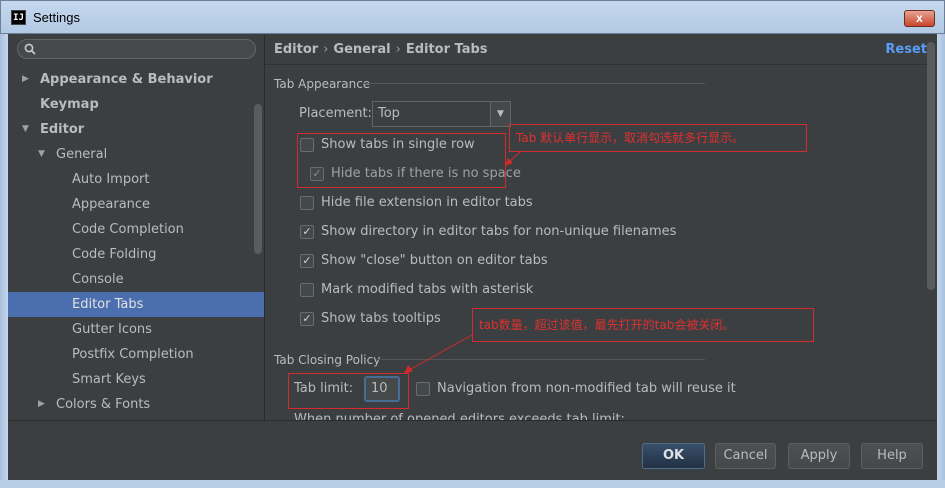 The height and width of the screenshot is (488, 945). I want to click on tab-option-label: Show tabs tooltips, so click(381, 318).